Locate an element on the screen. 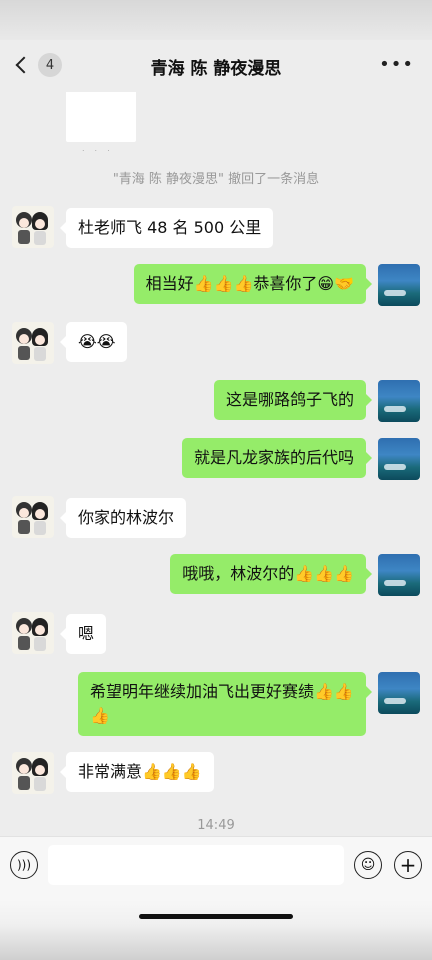 The width and height of the screenshot is (432, 960). back-button: 4 is located at coordinates (37, 65).